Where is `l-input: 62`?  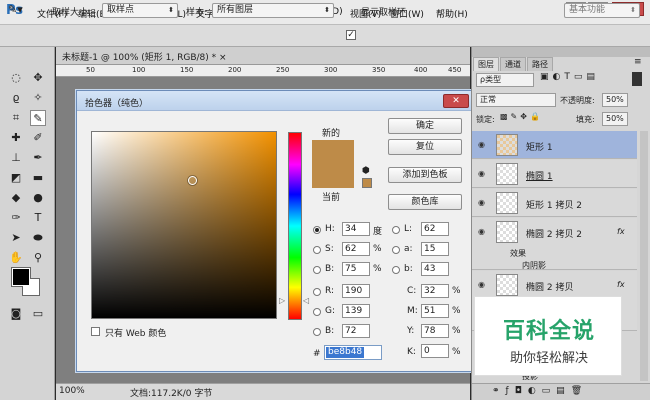
l-input: 62 is located at coordinates (435, 229).